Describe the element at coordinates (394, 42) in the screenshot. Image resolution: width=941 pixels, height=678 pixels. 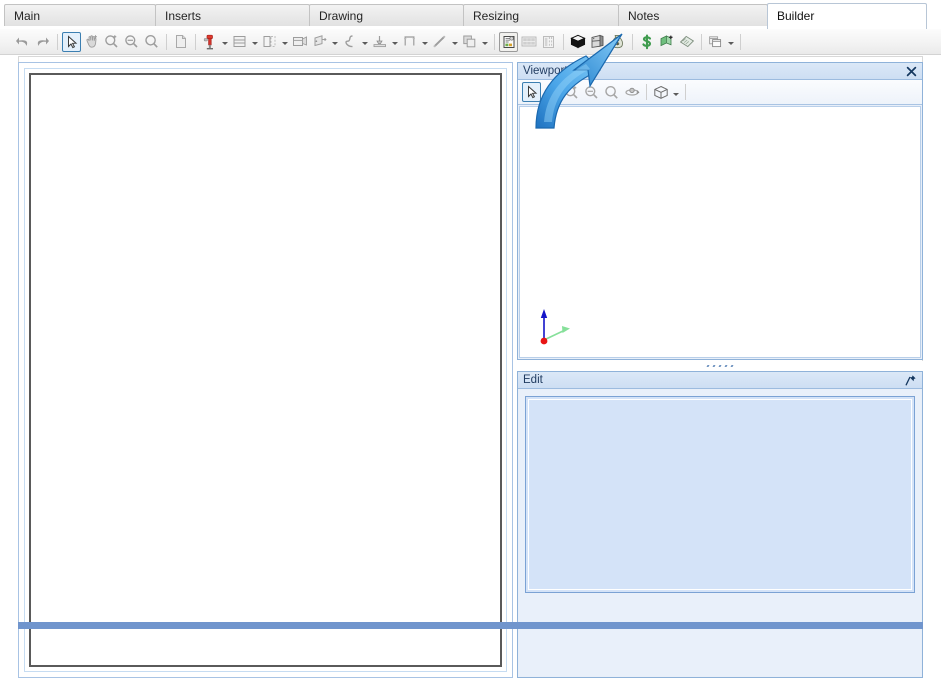
I see `plinth-caret-icon` at that location.